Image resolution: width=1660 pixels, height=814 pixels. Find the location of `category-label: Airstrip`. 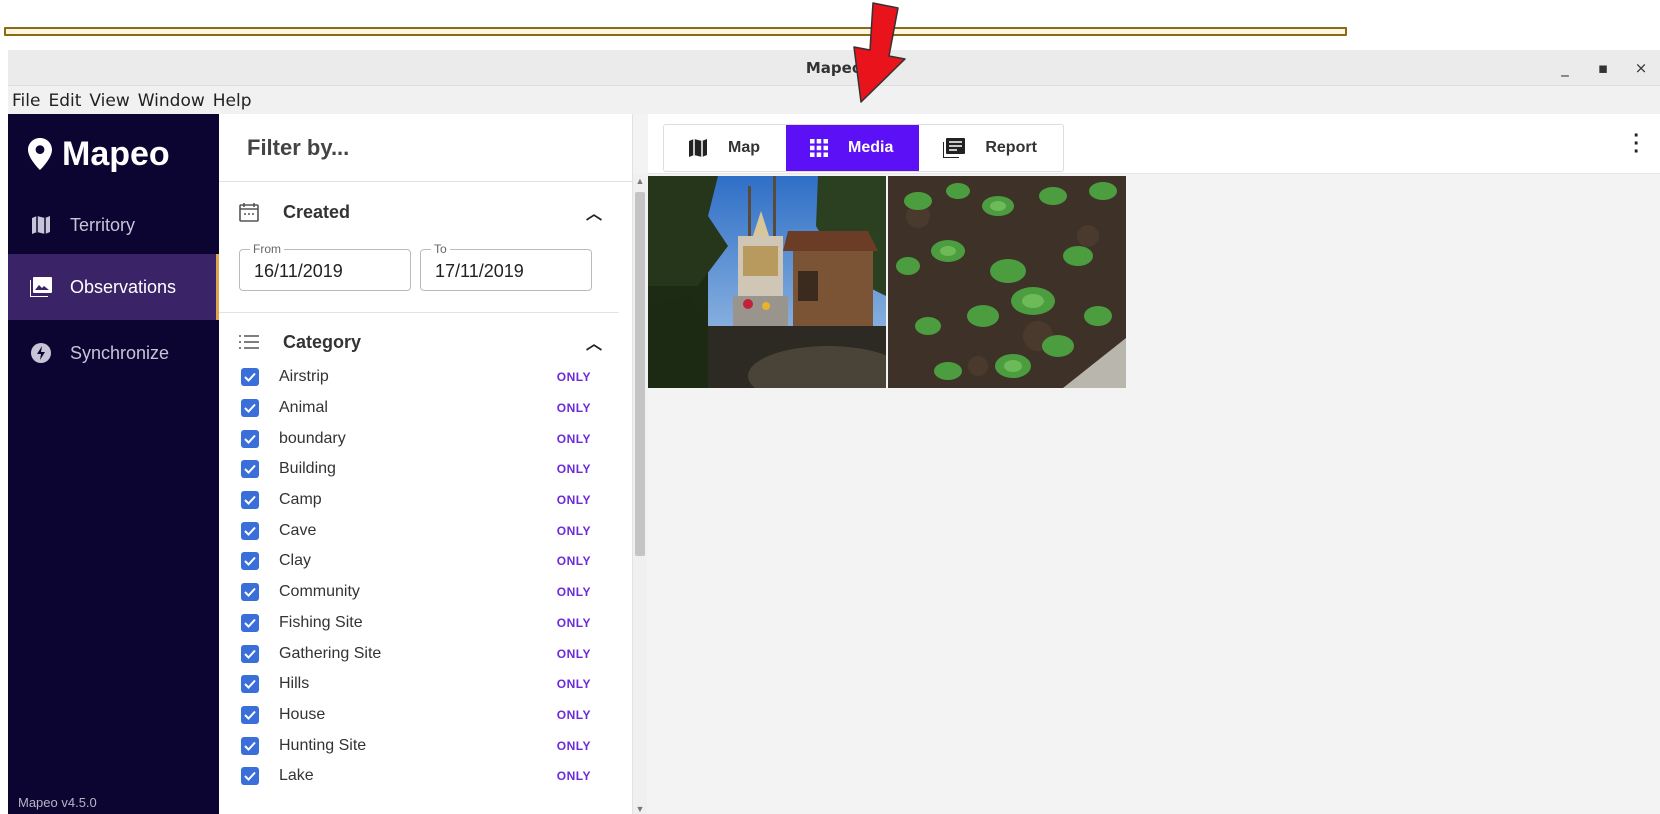

category-label: Airstrip is located at coordinates (304, 377).